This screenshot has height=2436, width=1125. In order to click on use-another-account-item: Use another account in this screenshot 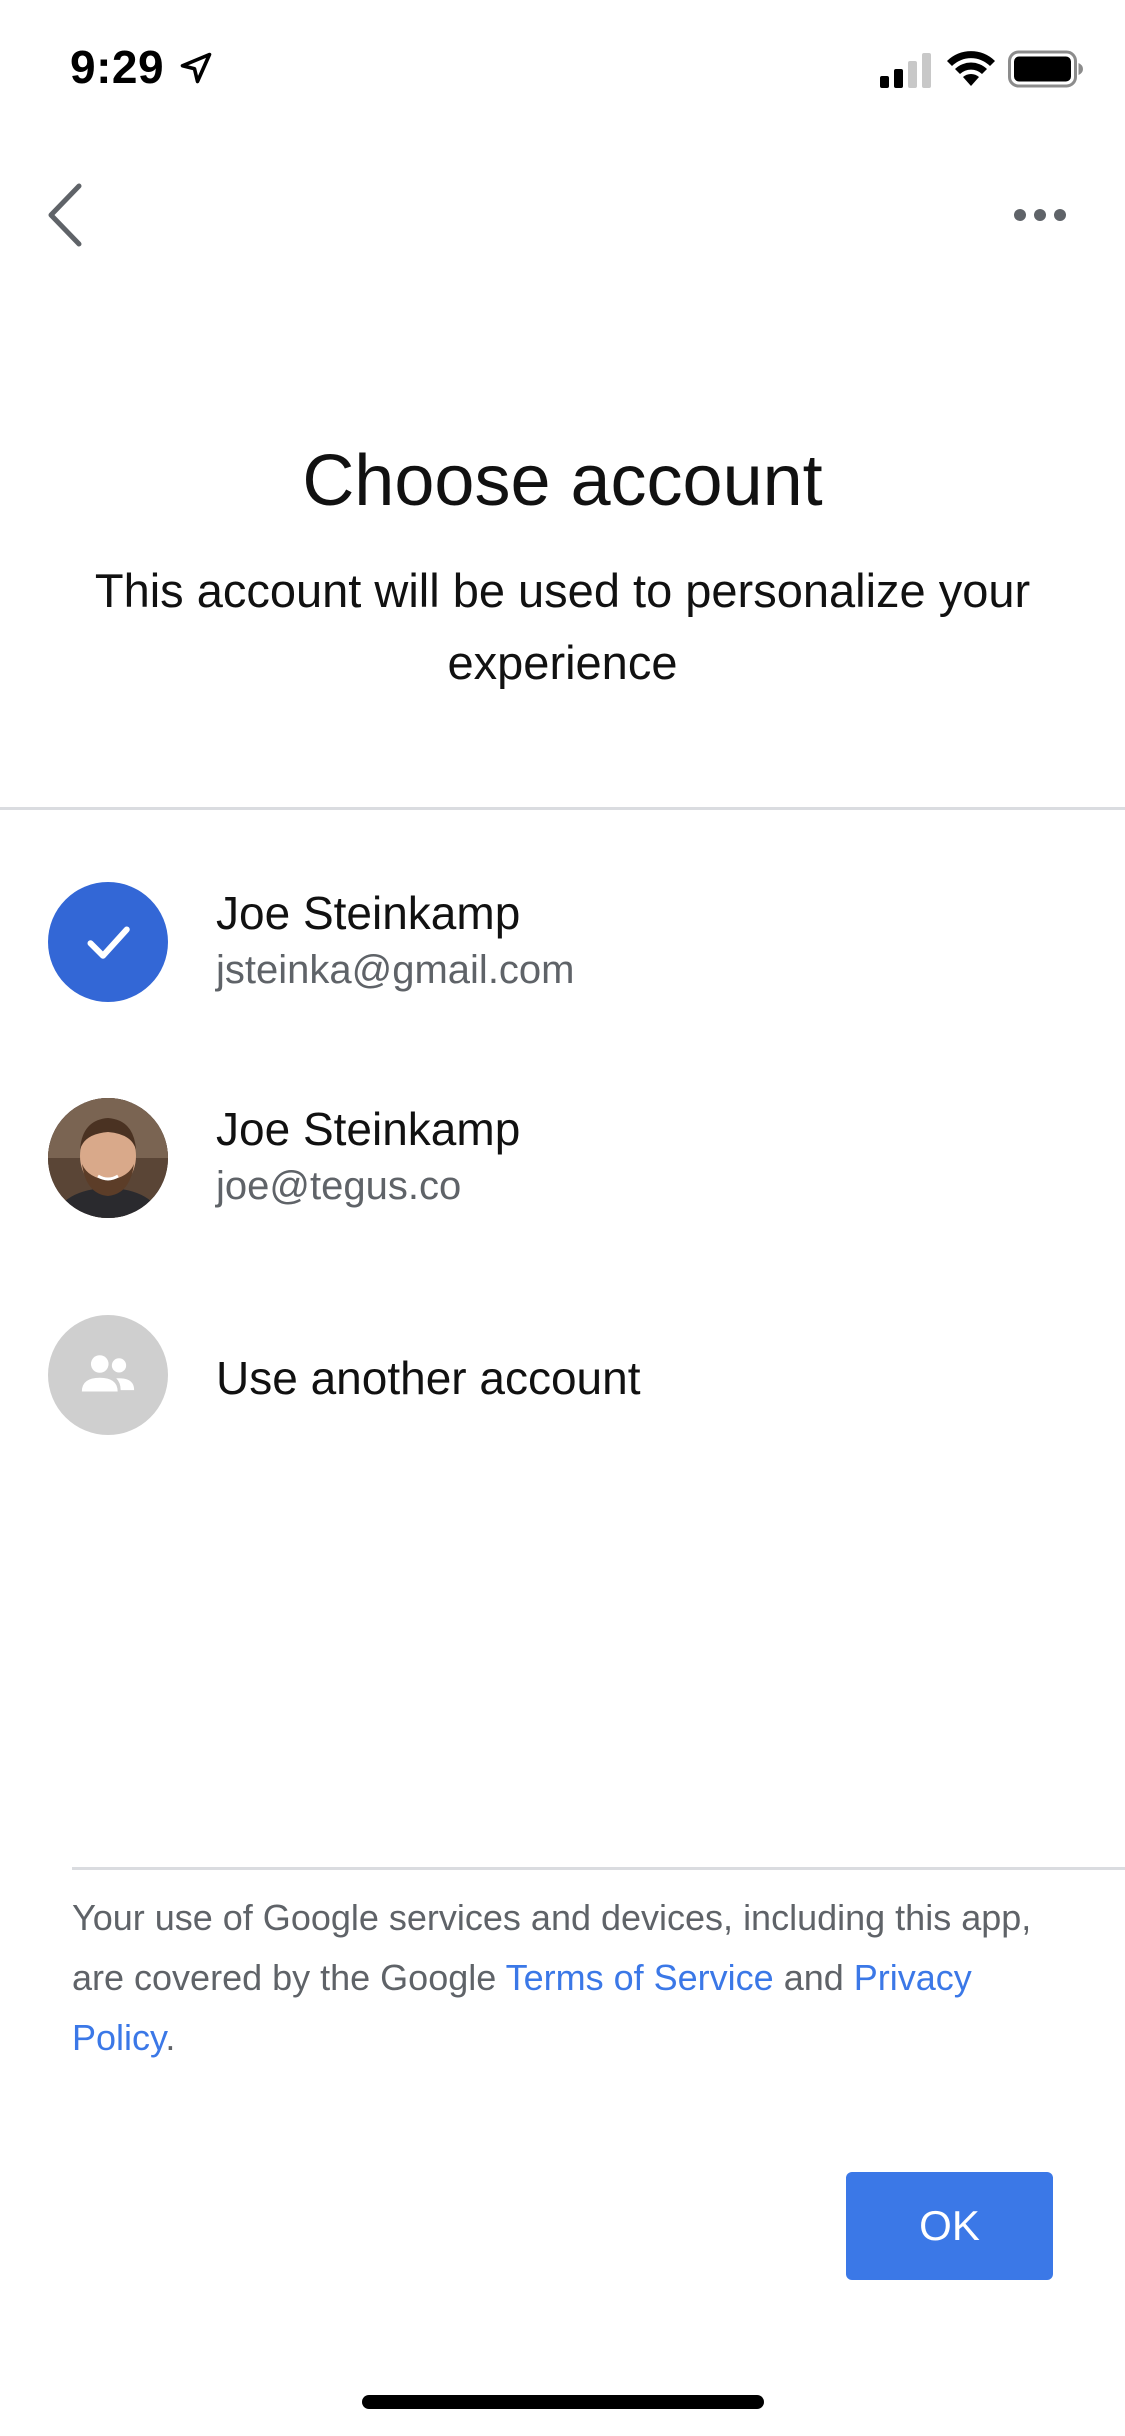, I will do `click(562, 1375)`.